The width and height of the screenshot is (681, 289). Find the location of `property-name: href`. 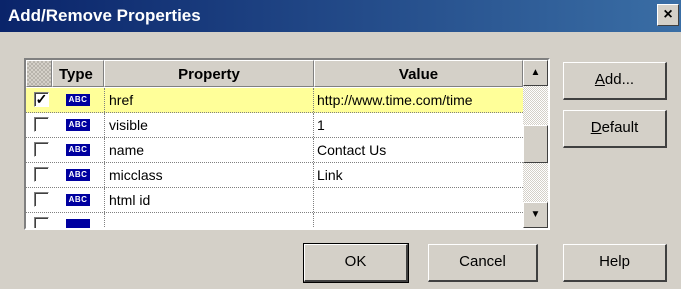

property-name: href is located at coordinates (209, 100).